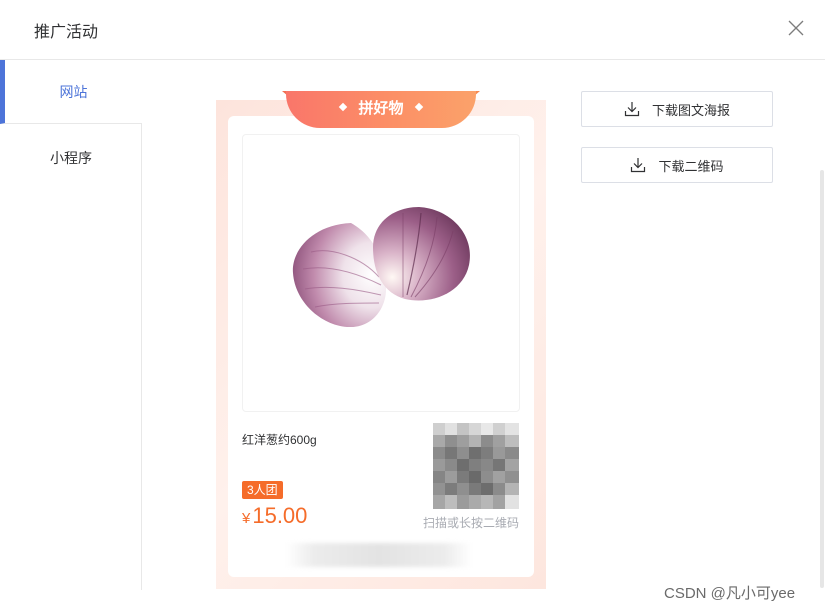  I want to click on blurred-store-info, so click(379, 555).